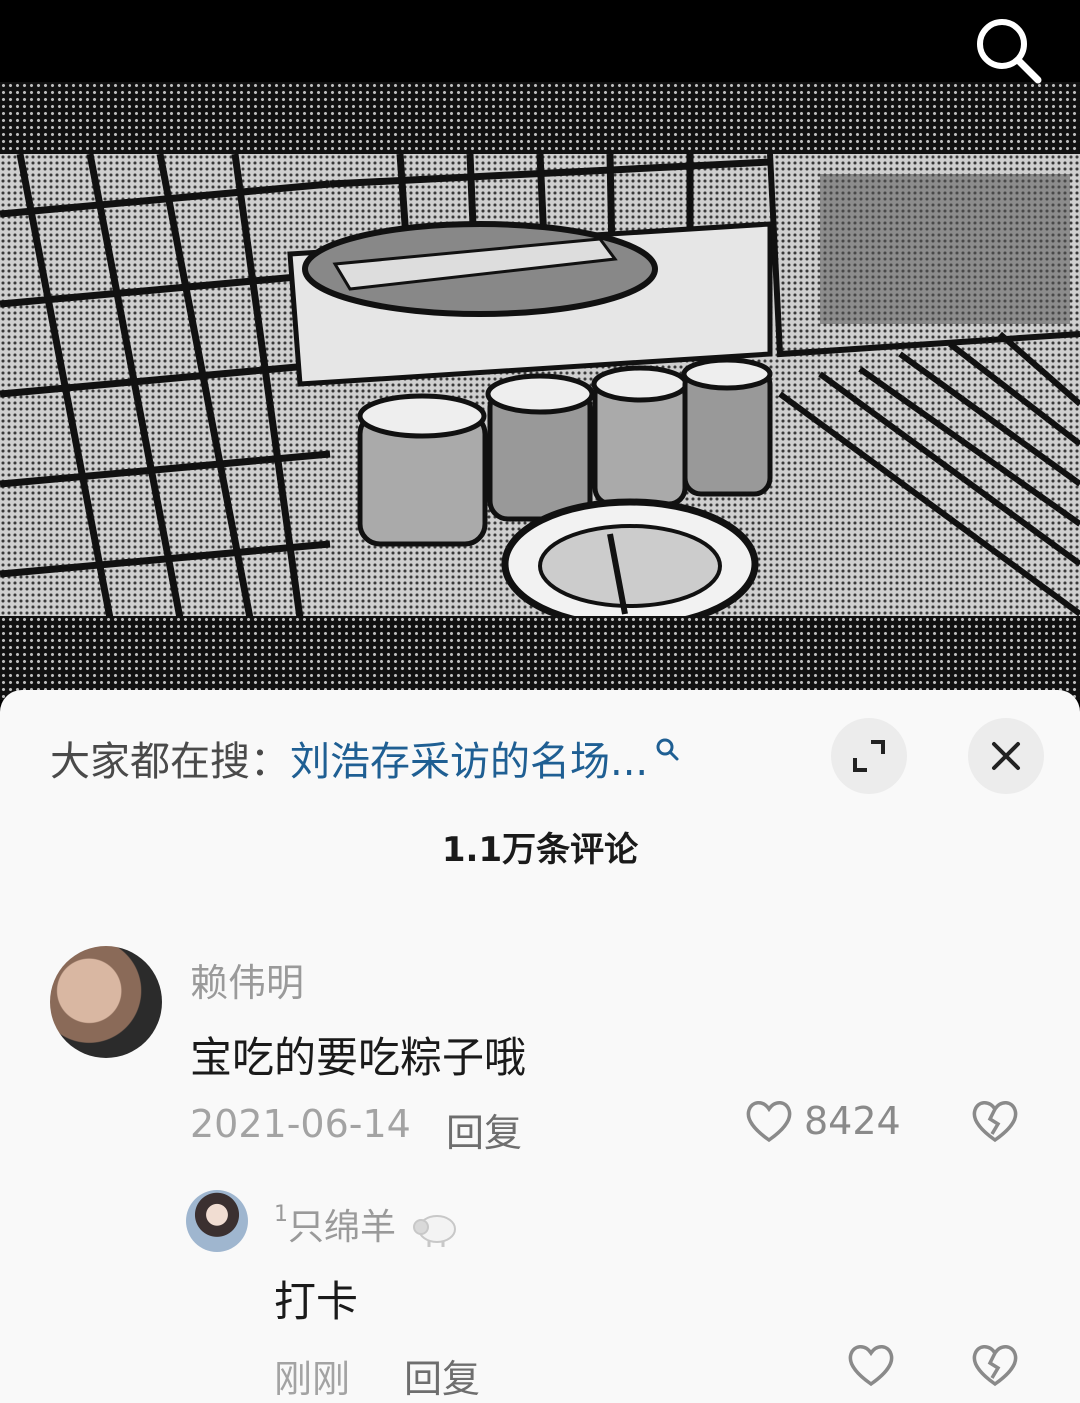 The height and width of the screenshot is (1403, 1080). I want to click on comment-date: 2021-06-14, so click(300, 1124).